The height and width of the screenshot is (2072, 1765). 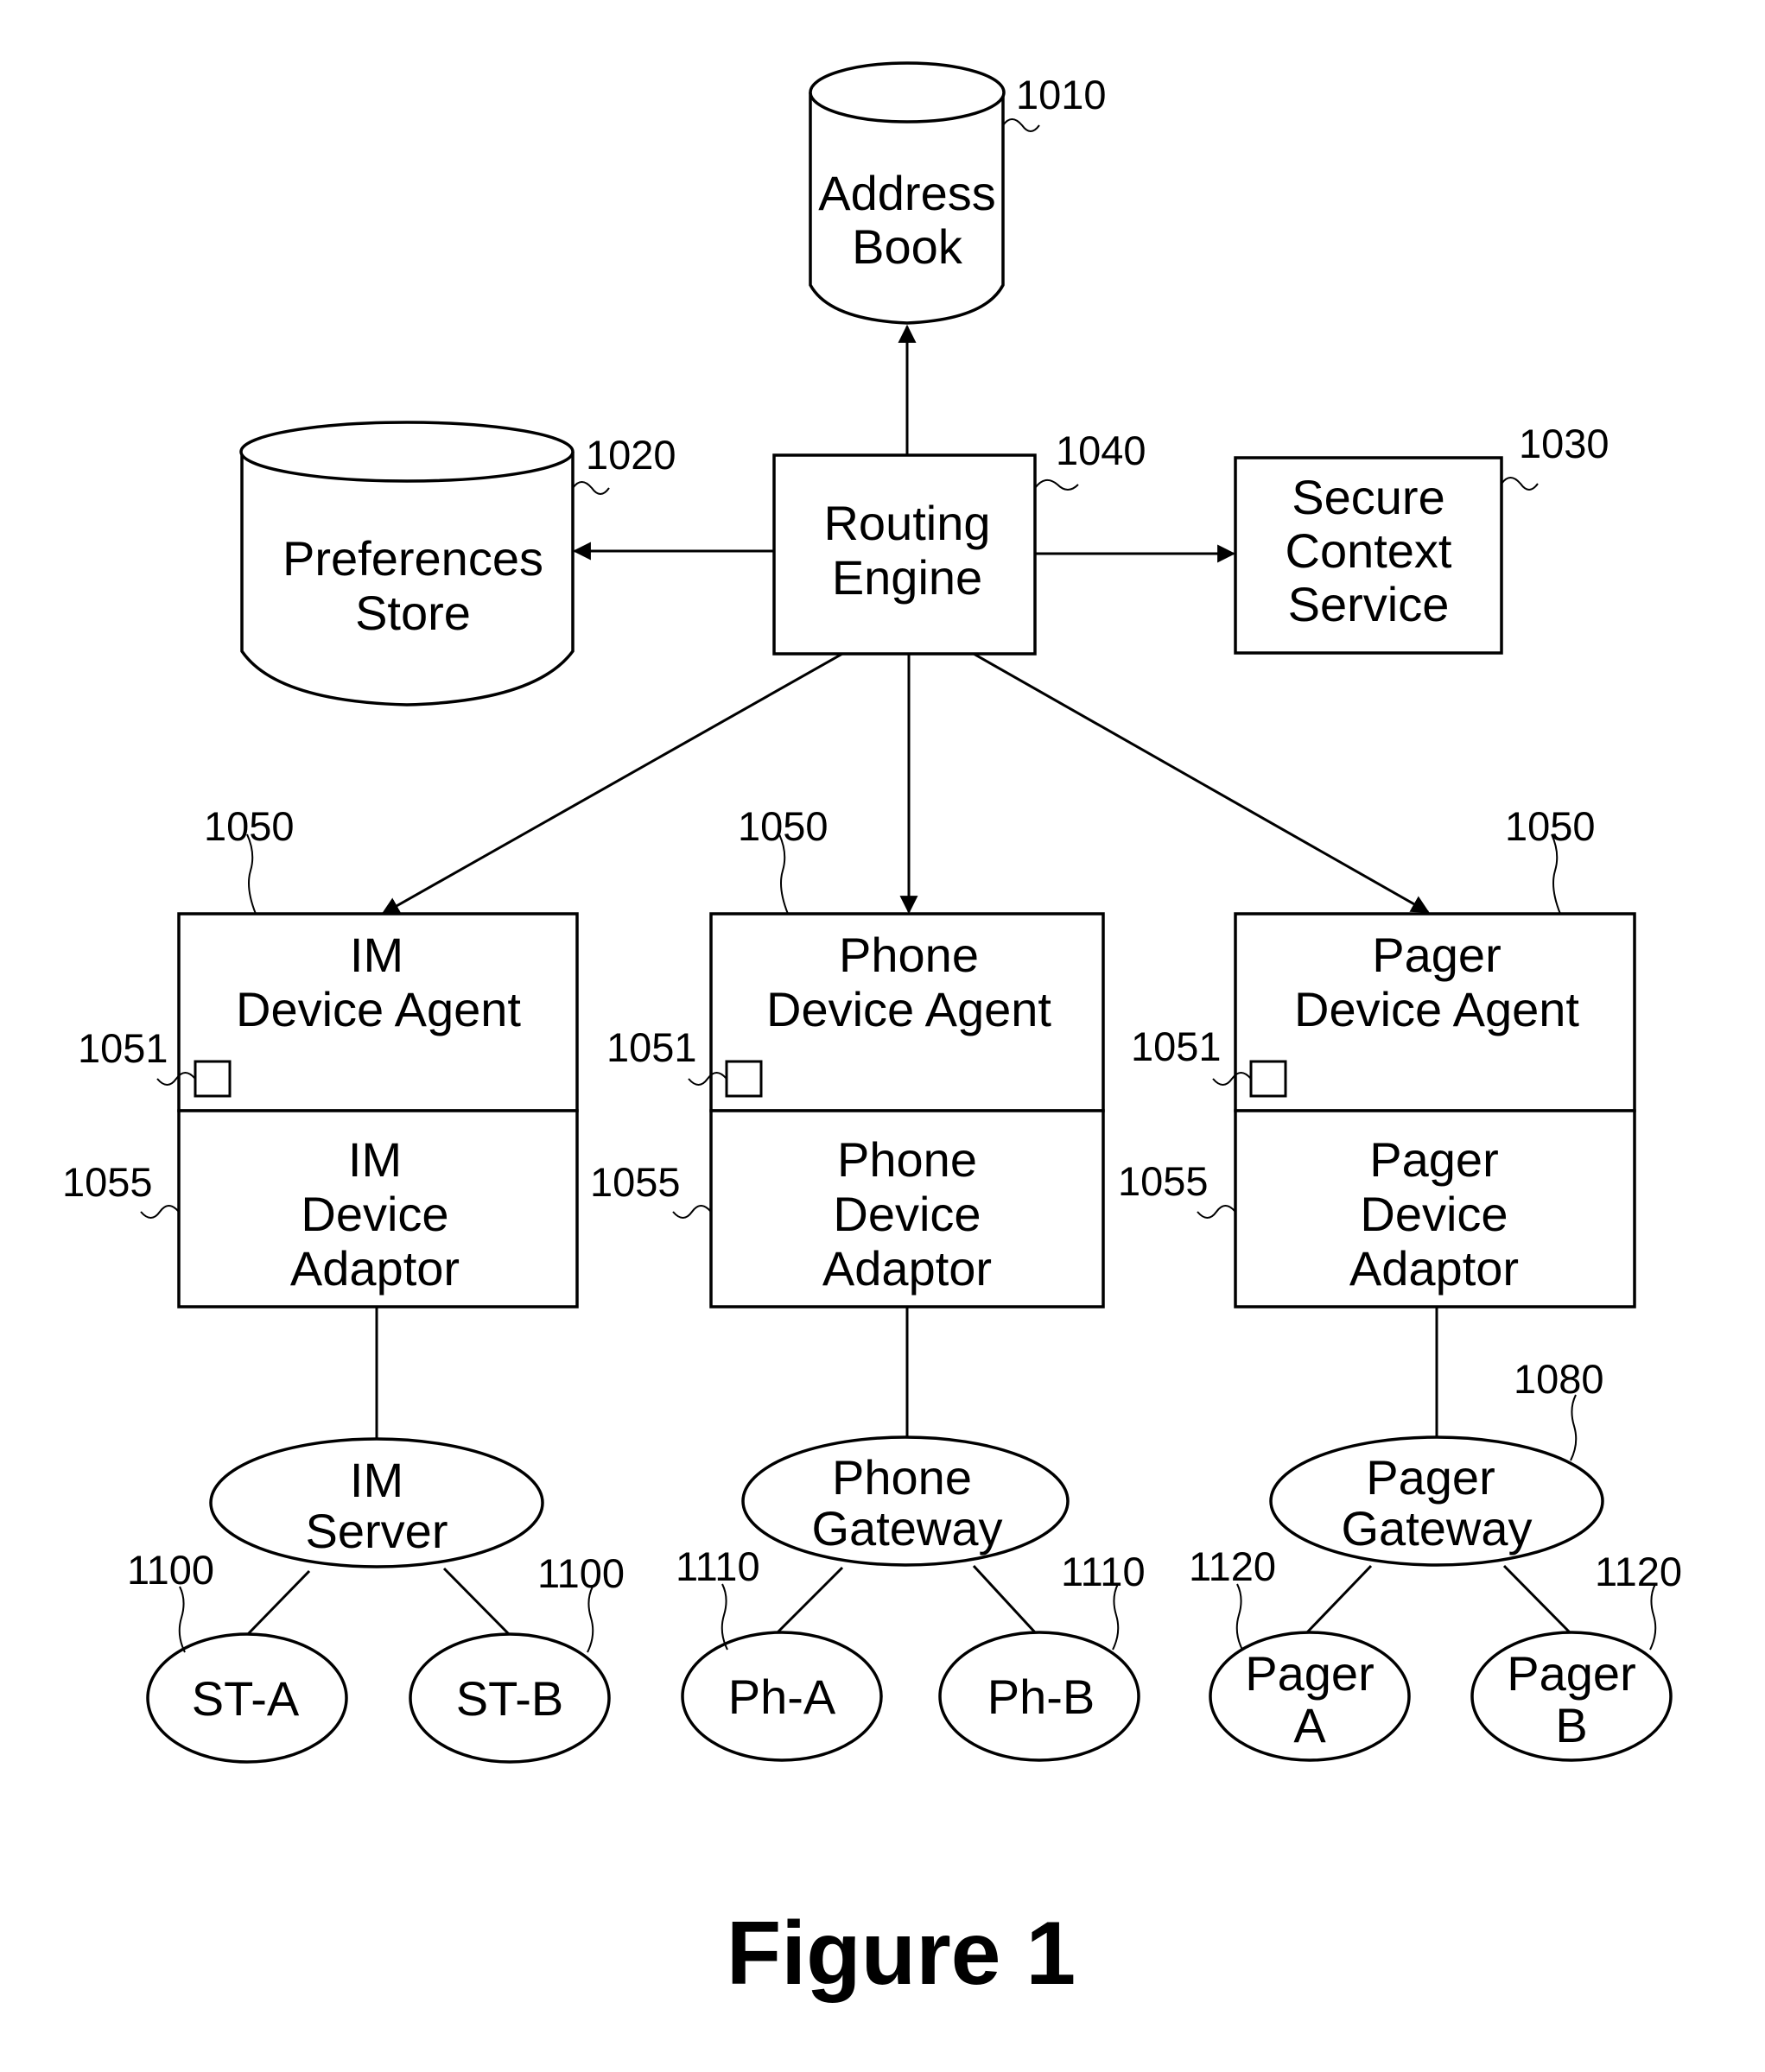 I want to click on routing-engine-ref-leader, so click(x=1056, y=484).